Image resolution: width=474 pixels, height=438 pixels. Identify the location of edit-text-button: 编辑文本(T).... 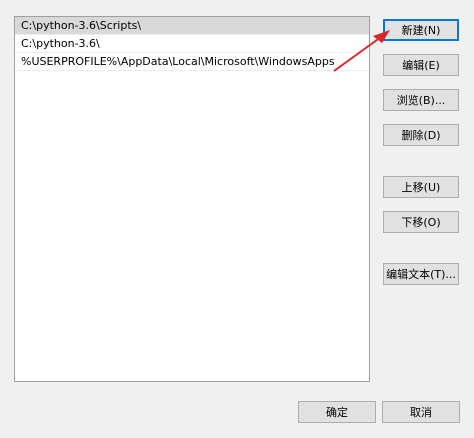
(421, 274).